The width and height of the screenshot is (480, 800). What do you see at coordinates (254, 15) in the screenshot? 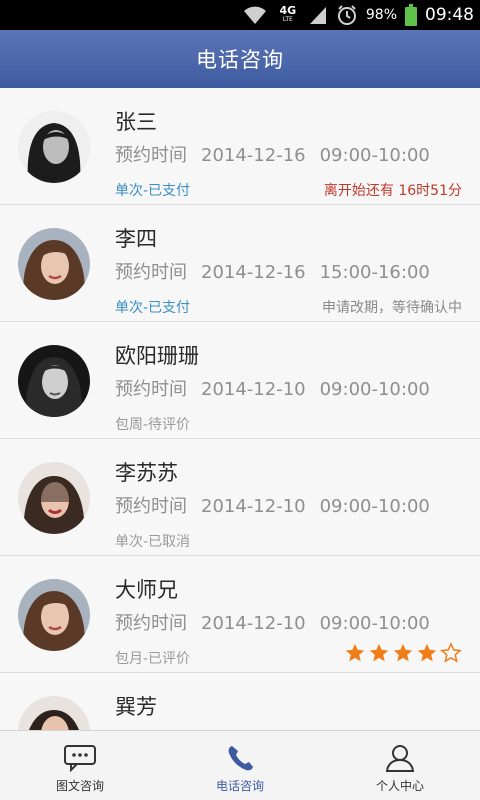
I see `wifi-icon` at bounding box center [254, 15].